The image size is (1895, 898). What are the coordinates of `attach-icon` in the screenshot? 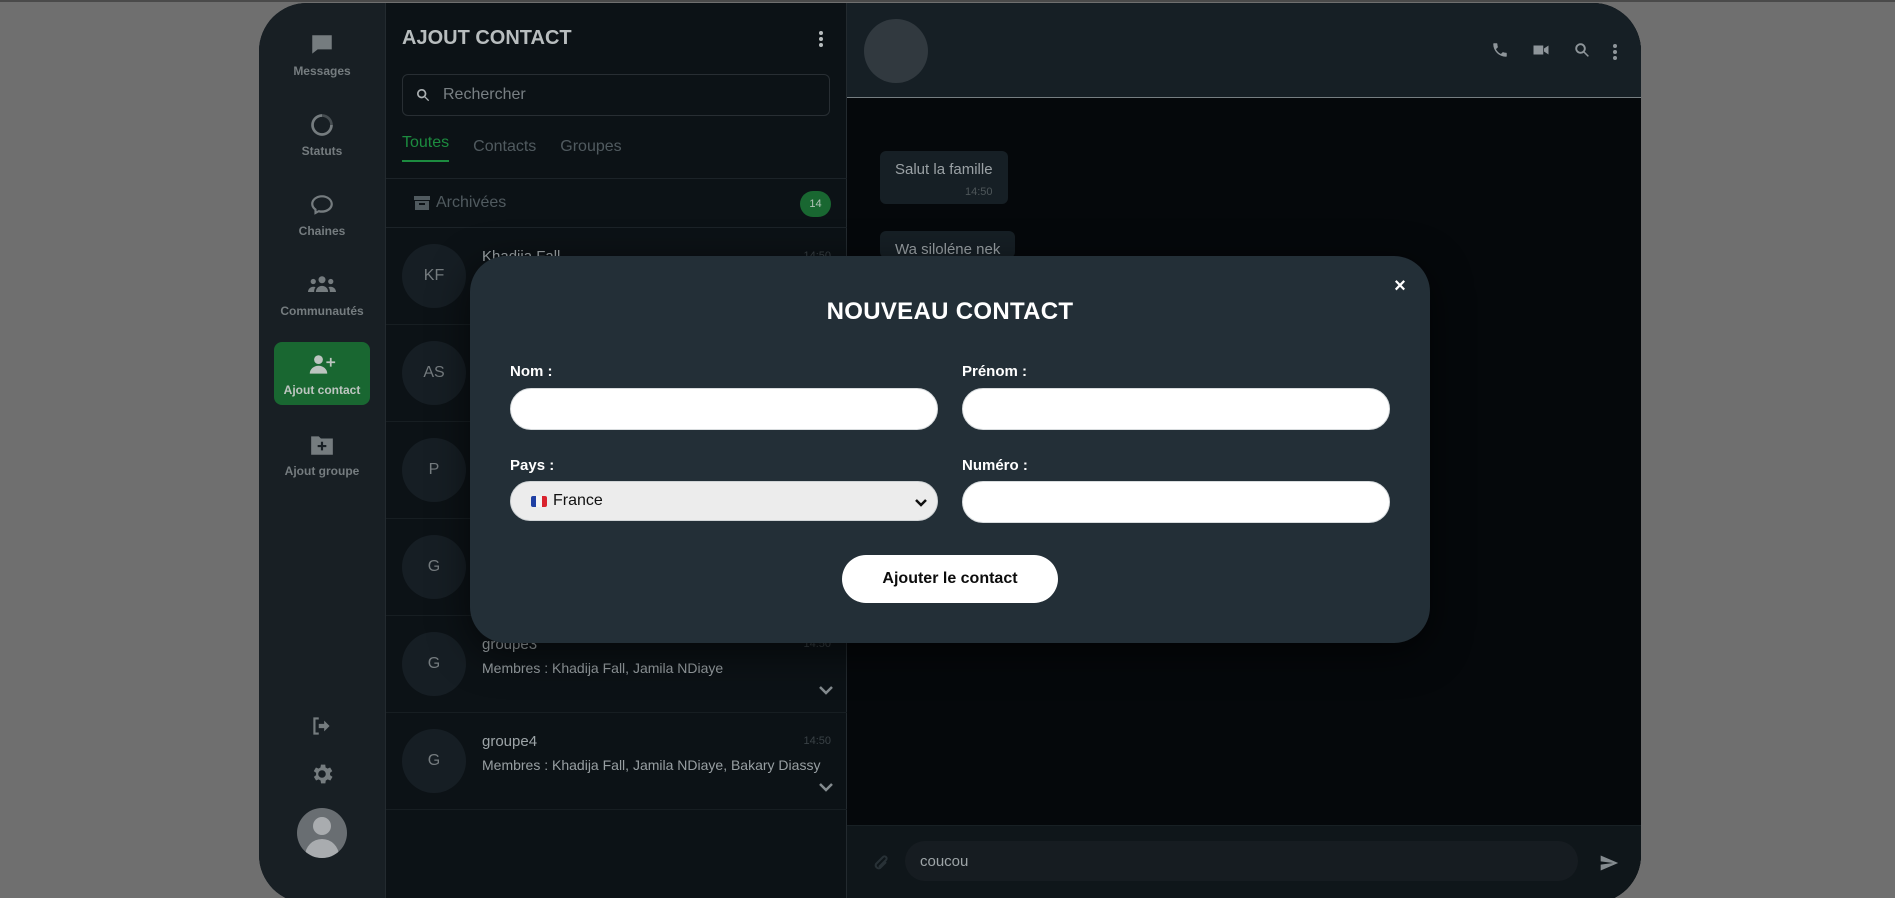 It's located at (881, 865).